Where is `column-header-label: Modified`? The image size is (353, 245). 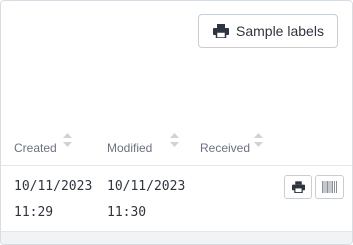
column-header-label: Modified is located at coordinates (130, 148).